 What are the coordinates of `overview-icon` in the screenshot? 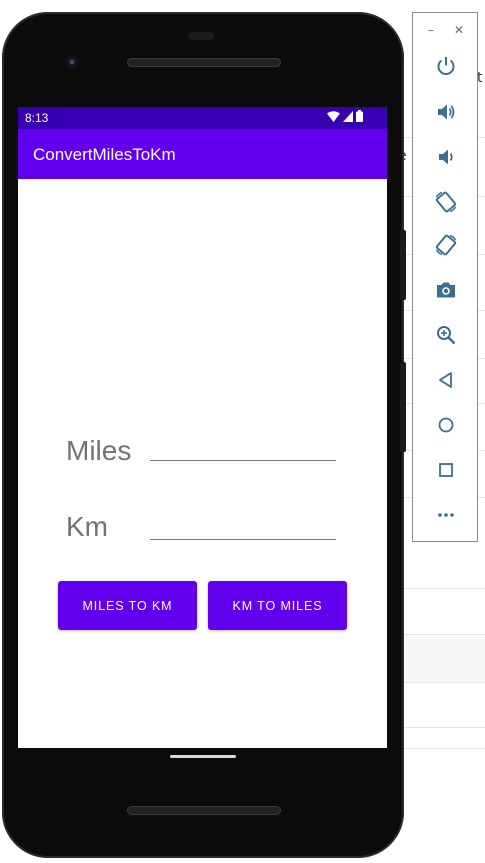 It's located at (446, 470).